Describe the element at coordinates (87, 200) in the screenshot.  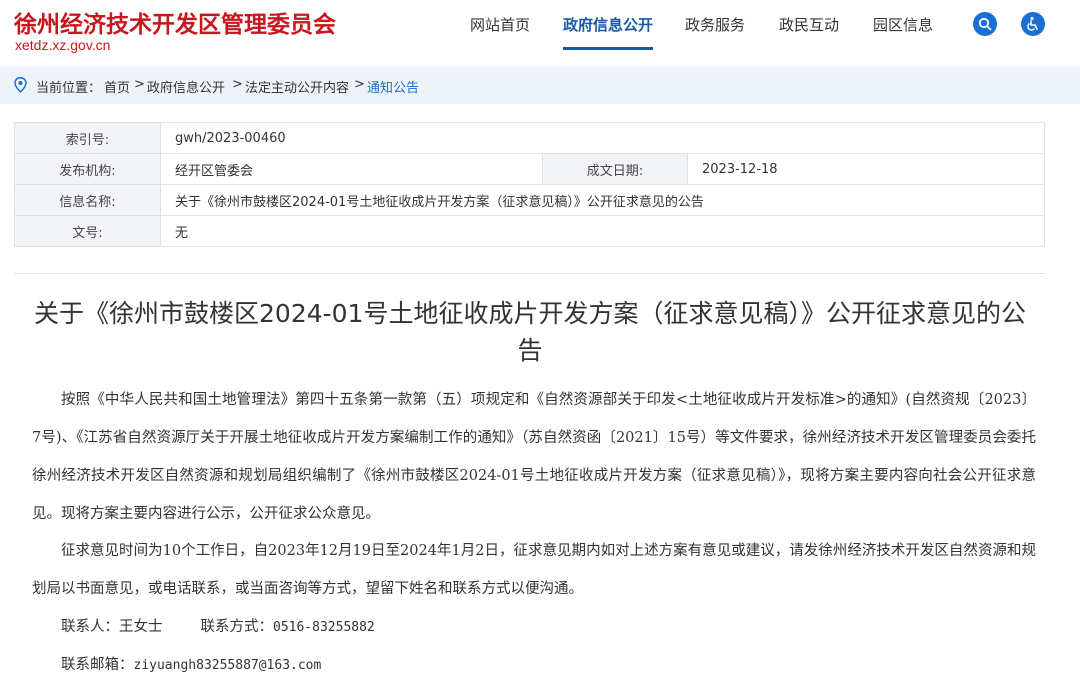
I see `name-label: 信息名称:` at that location.